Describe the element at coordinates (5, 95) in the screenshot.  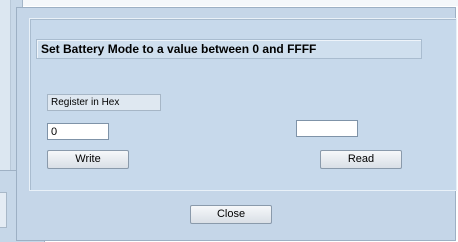
I see `background-window-edge` at that location.